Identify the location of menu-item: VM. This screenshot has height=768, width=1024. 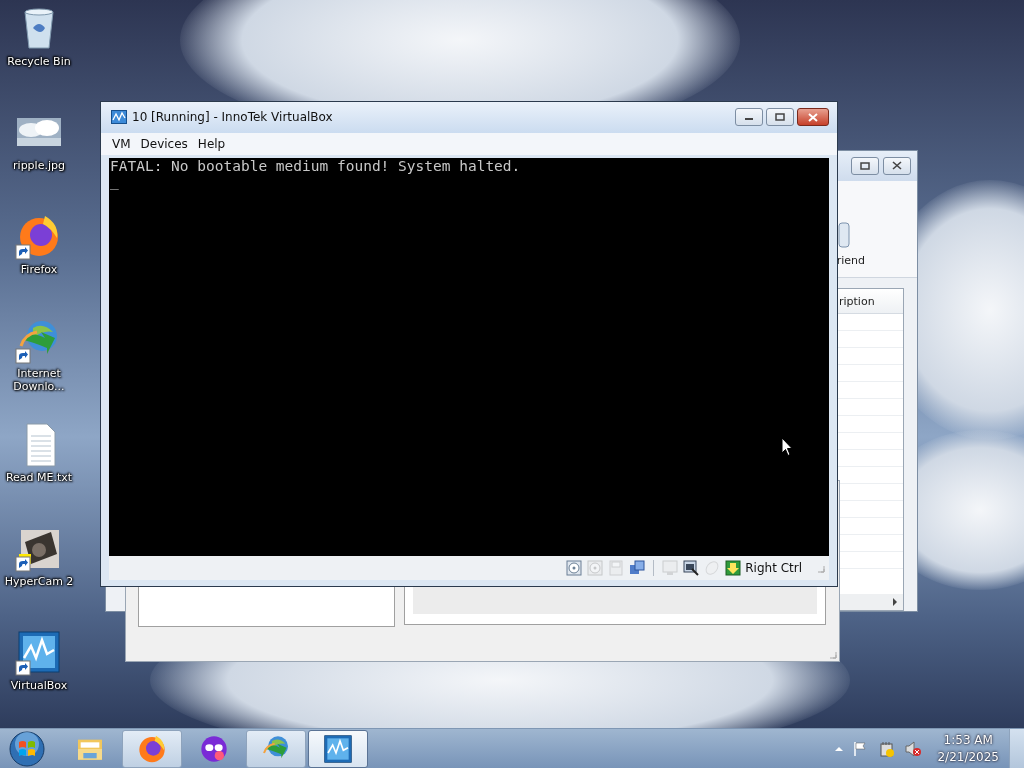
(121, 143).